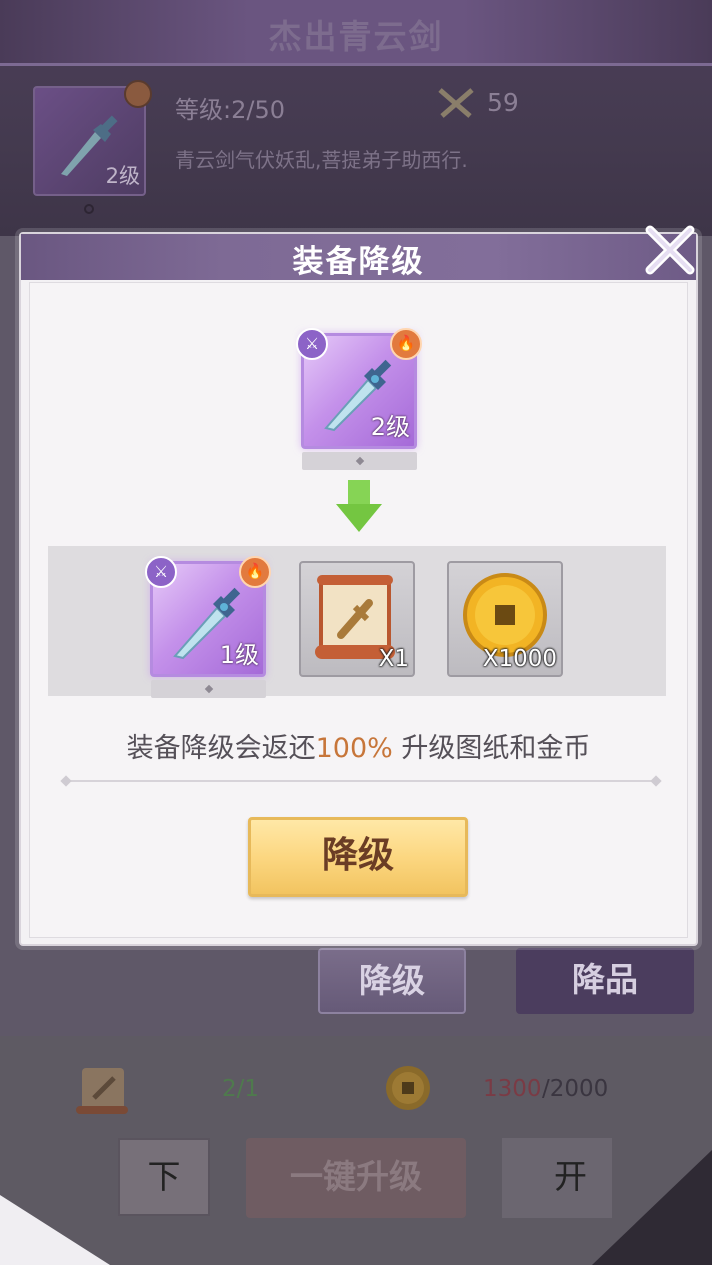 The image size is (712, 1265). Describe the element at coordinates (358, 262) in the screenshot. I see `dialog-title: 装备降级` at that location.